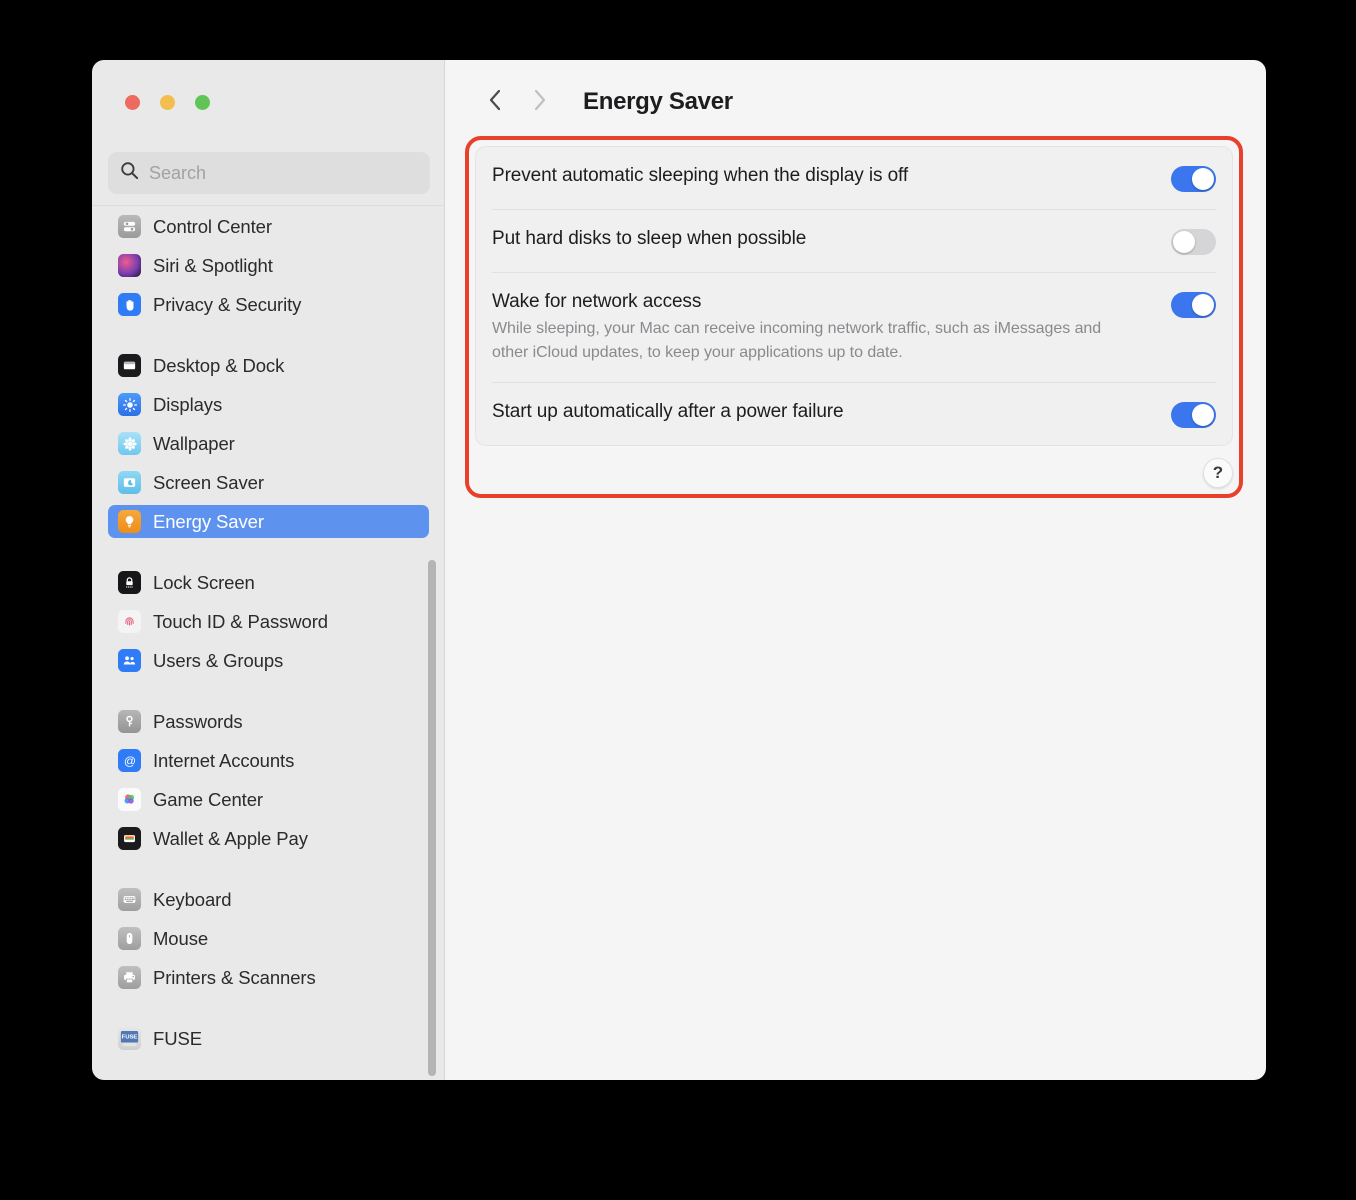 Image resolution: width=1356 pixels, height=1200 pixels. I want to click on sidebar-item-siri-spotlight: Siri & Spotlight, so click(268, 265).